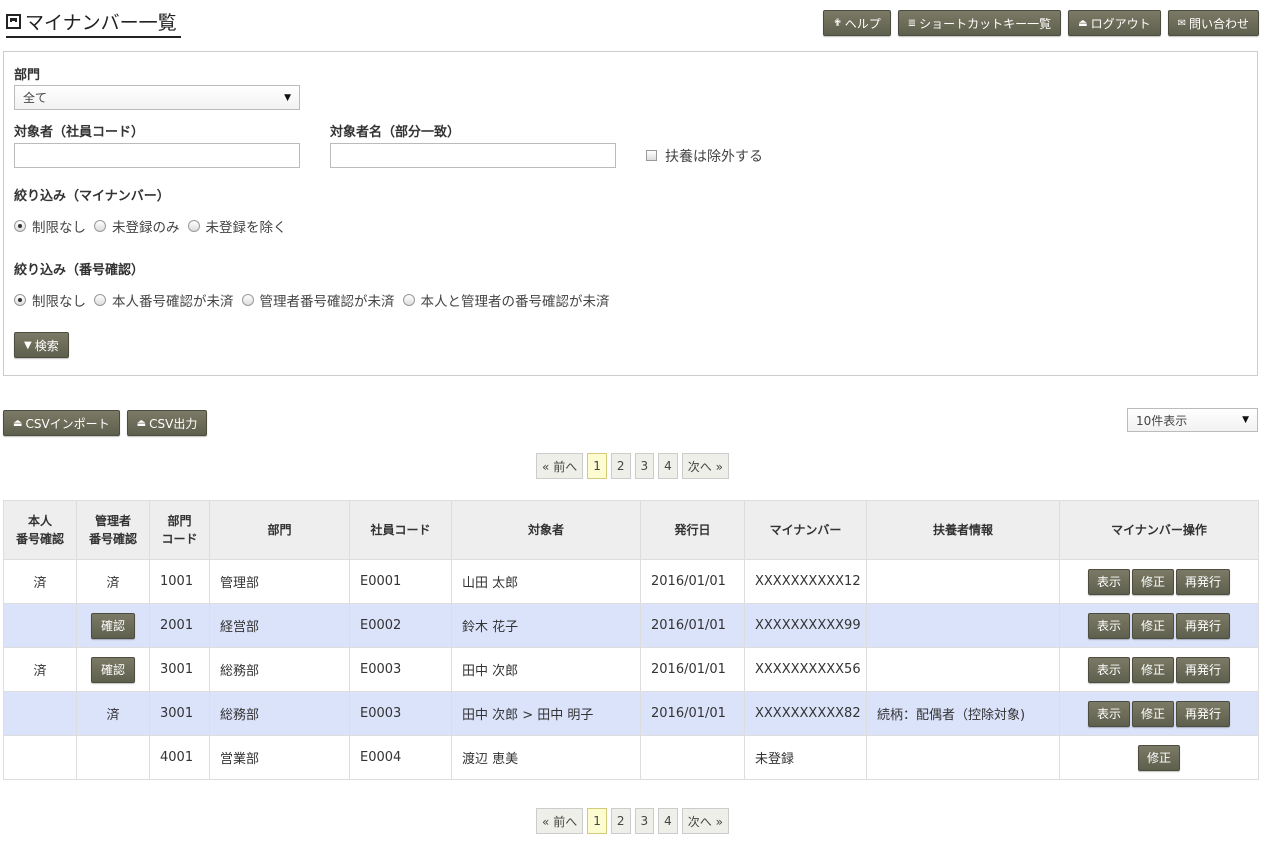 The height and width of the screenshot is (843, 1265). I want to click on filter-confirm-option: 制限なし, so click(50, 300).